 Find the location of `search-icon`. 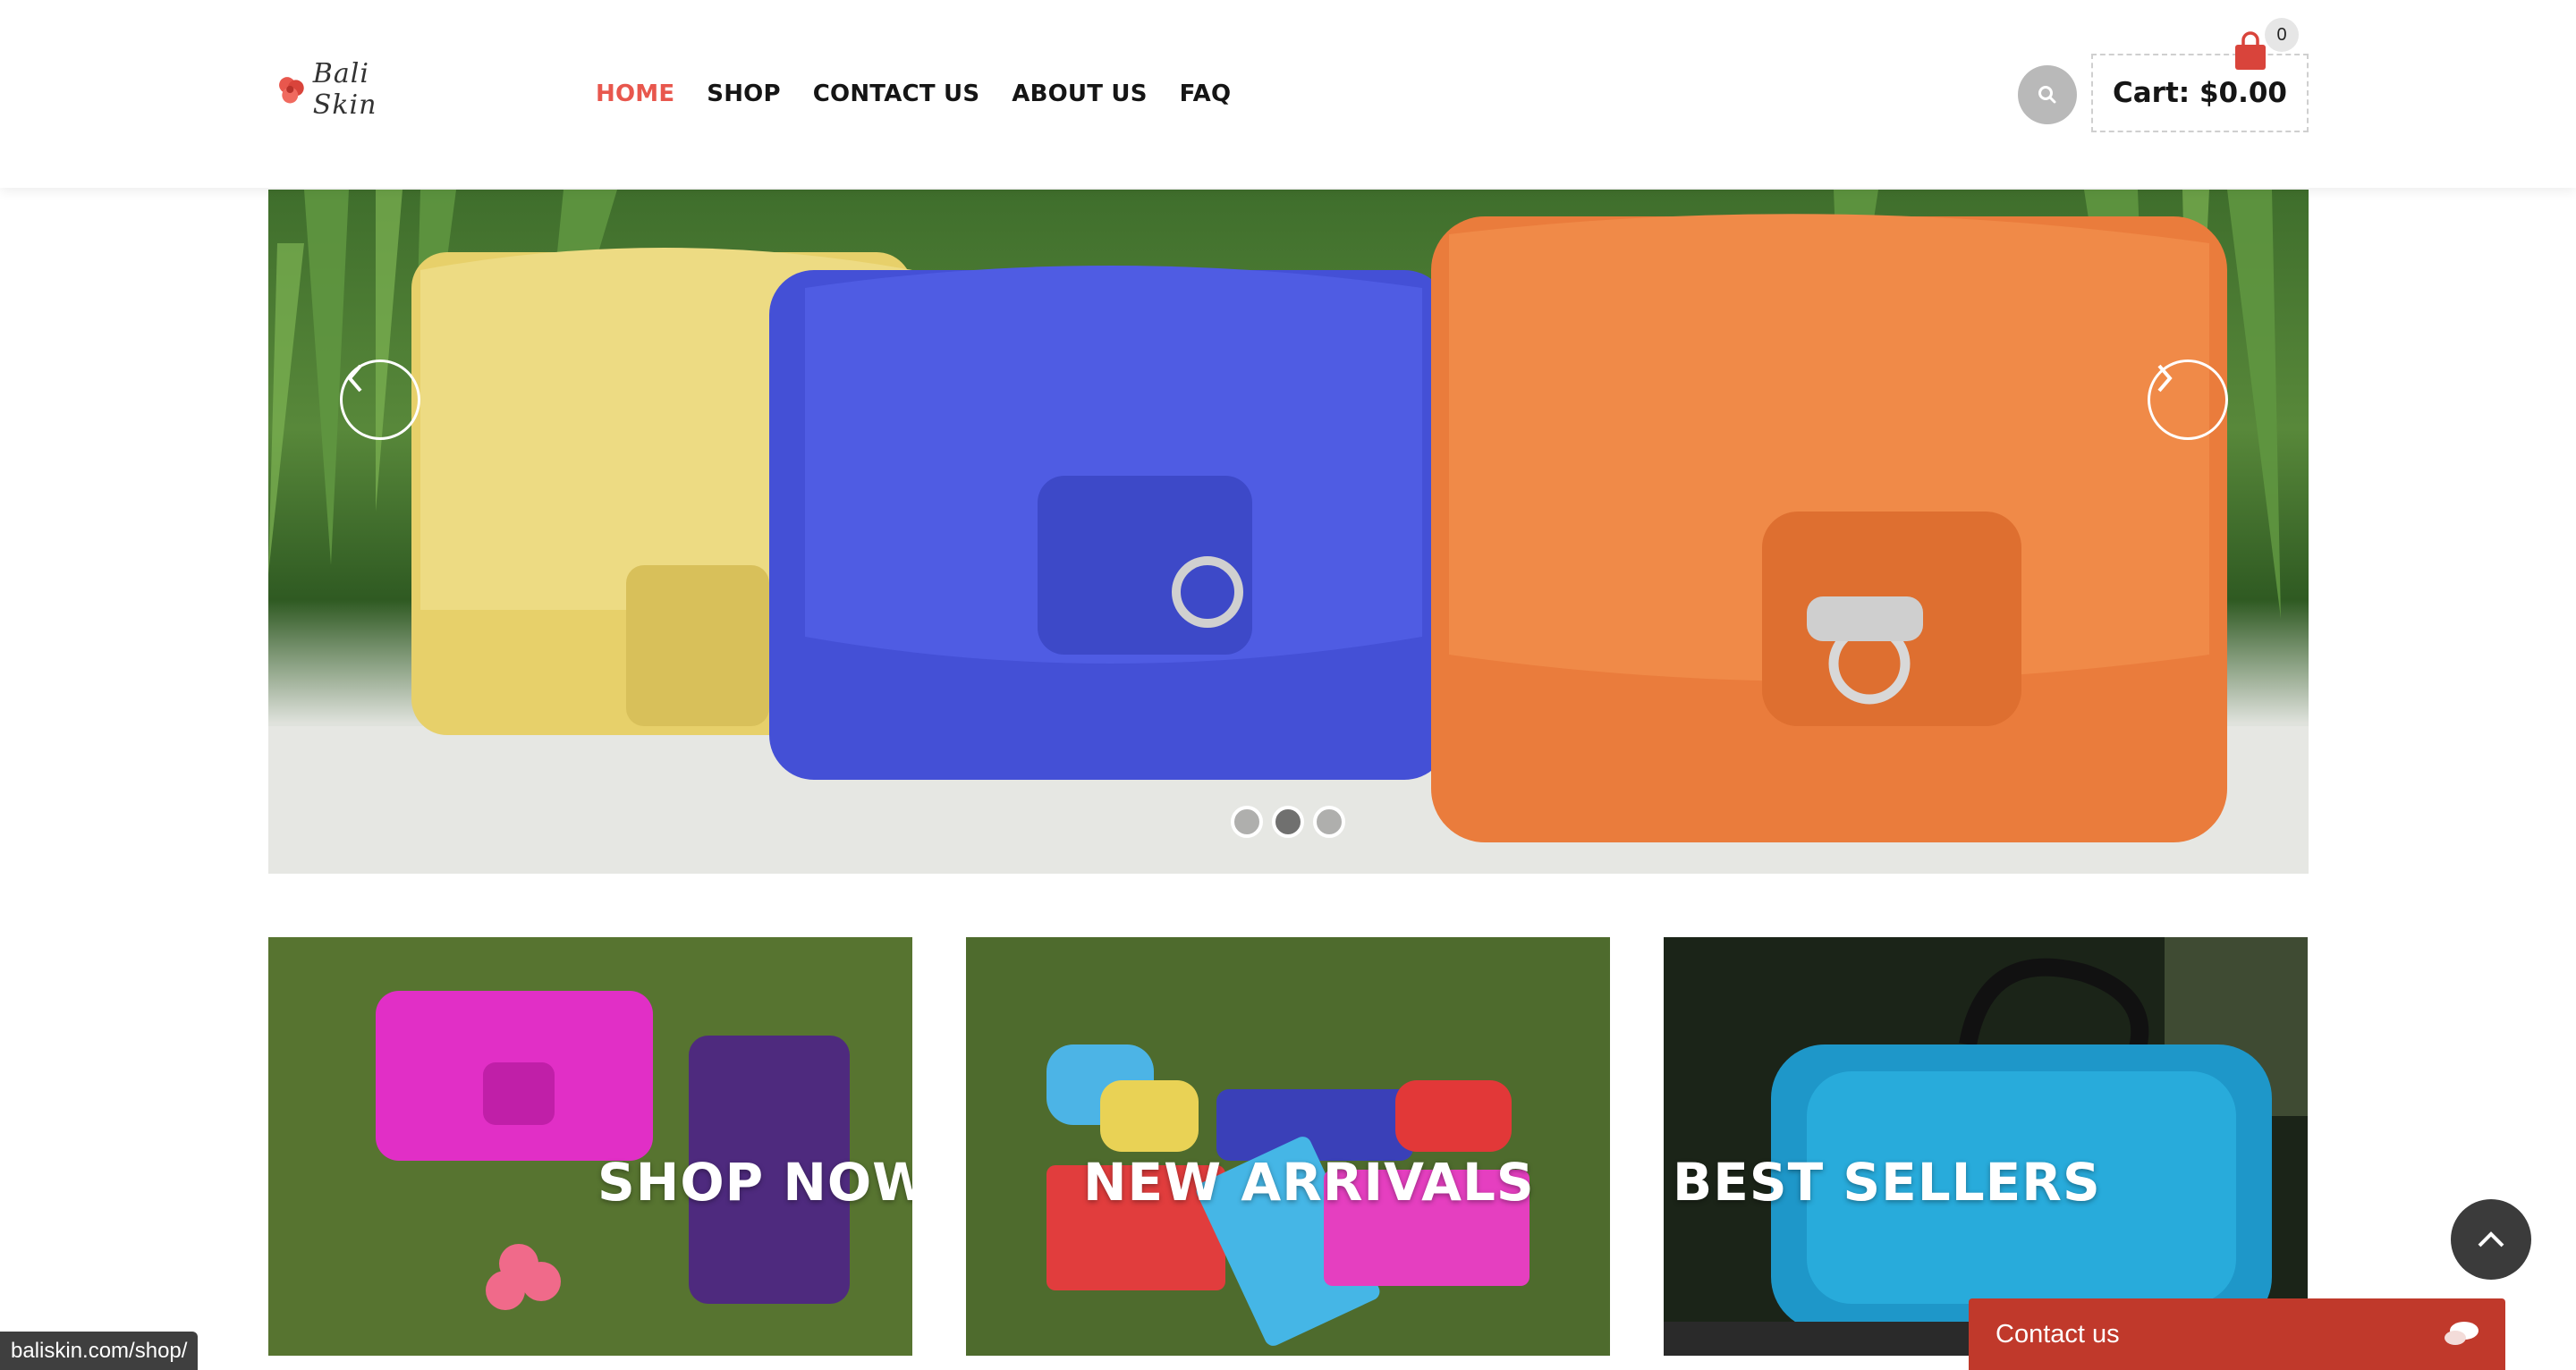

search-icon is located at coordinates (2047, 95).